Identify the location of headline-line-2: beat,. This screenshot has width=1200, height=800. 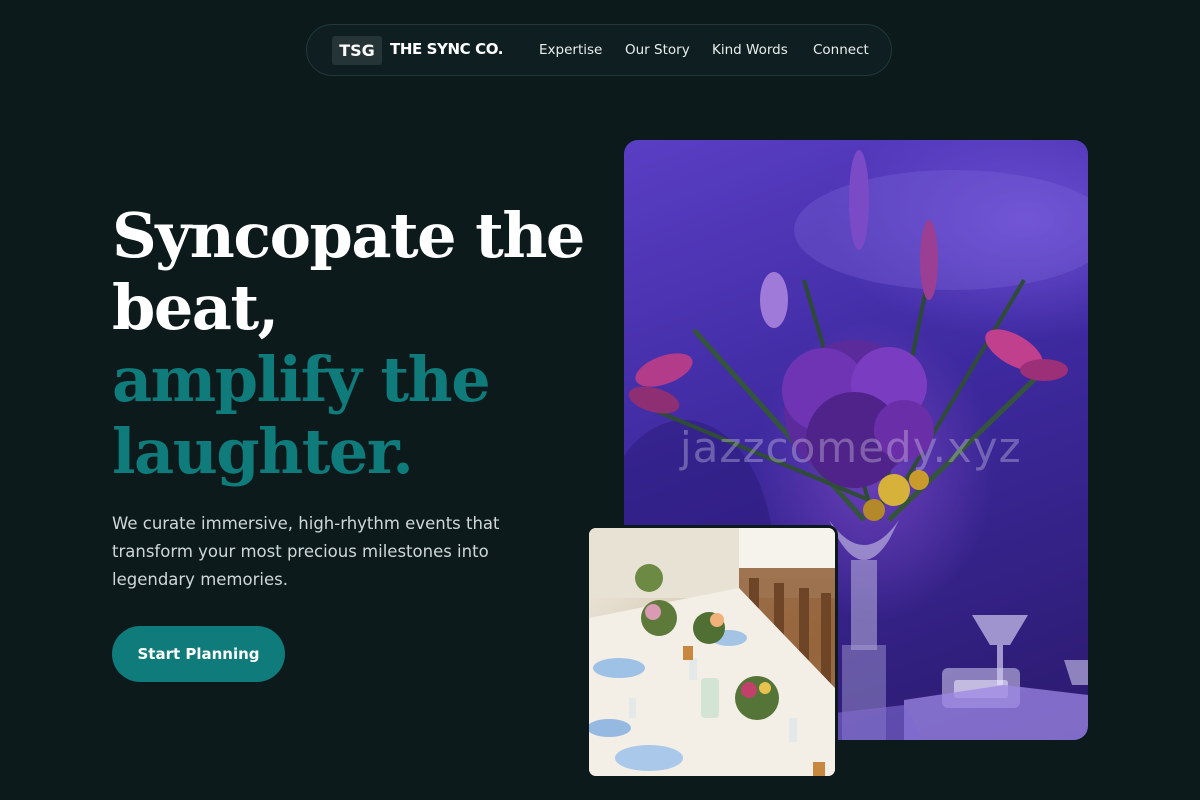
(195, 307).